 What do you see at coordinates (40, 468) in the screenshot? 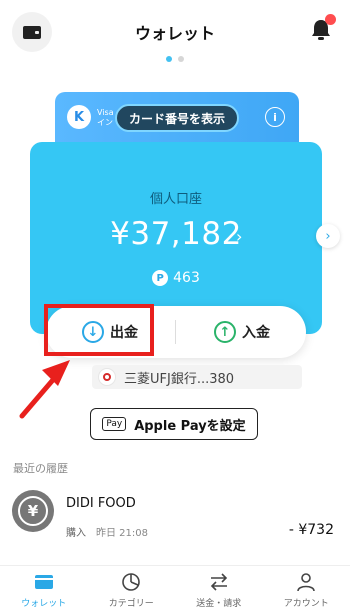
I see `recent-history-label: 最近の履歴` at bounding box center [40, 468].